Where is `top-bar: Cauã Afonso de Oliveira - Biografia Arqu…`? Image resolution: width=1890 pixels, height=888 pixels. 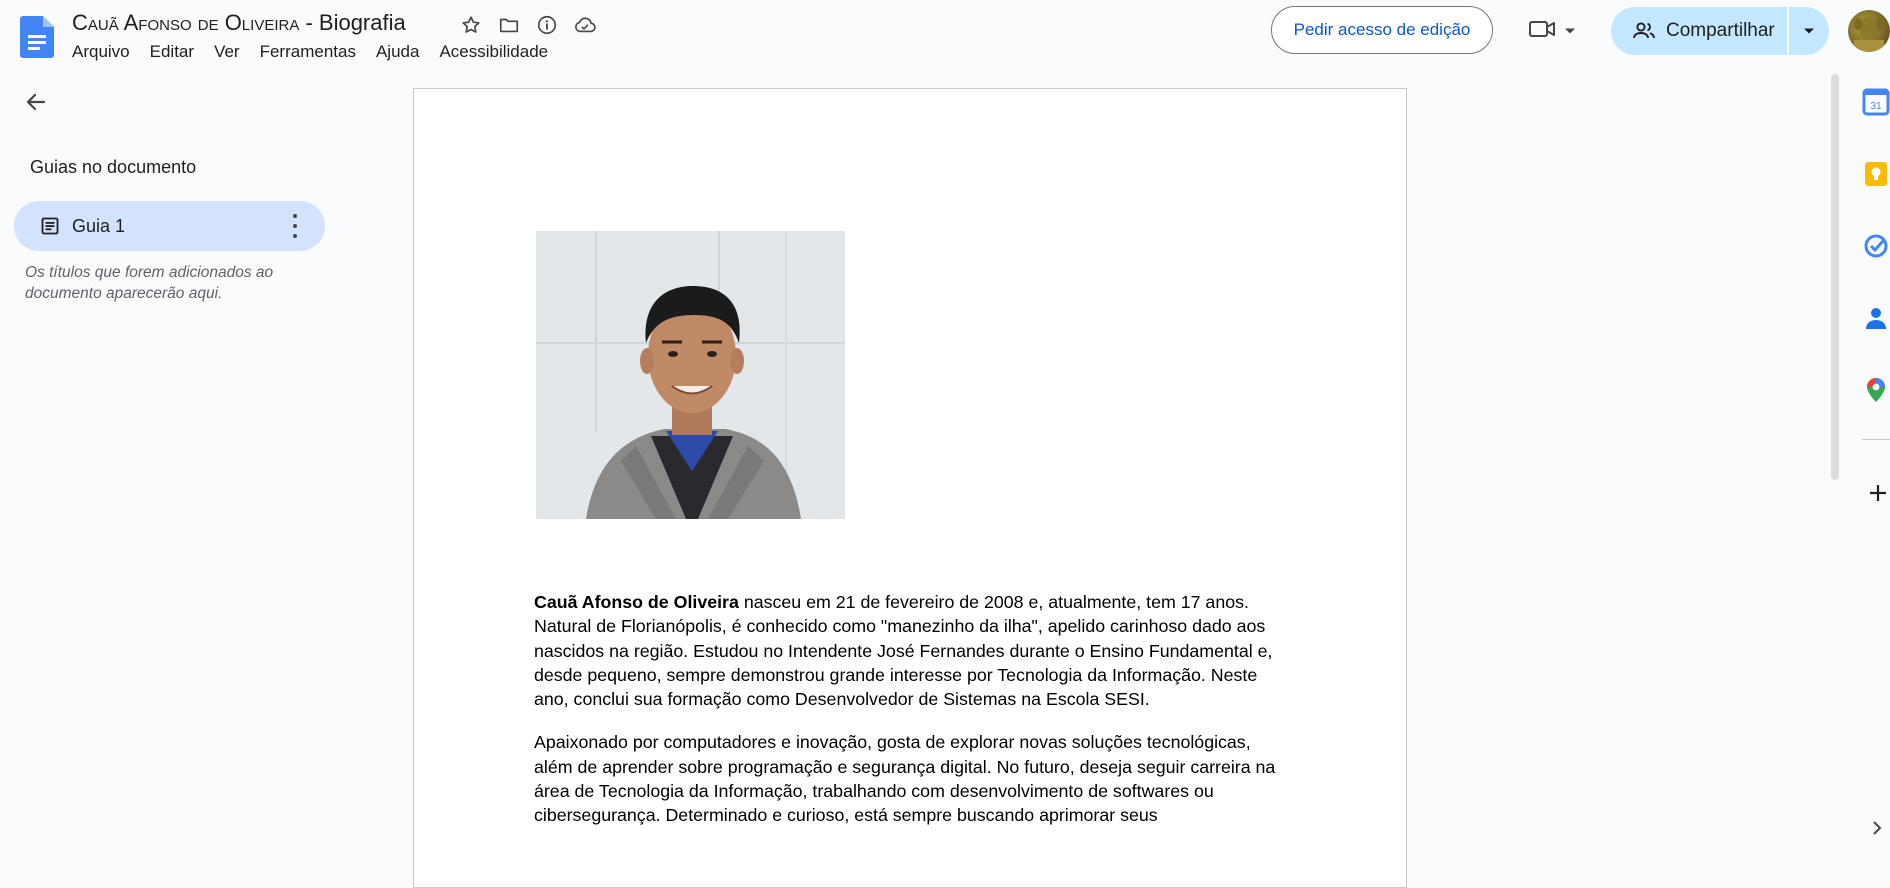 top-bar: Cauã Afonso de Oliveira - Biografia Arqu… is located at coordinates (945, 32).